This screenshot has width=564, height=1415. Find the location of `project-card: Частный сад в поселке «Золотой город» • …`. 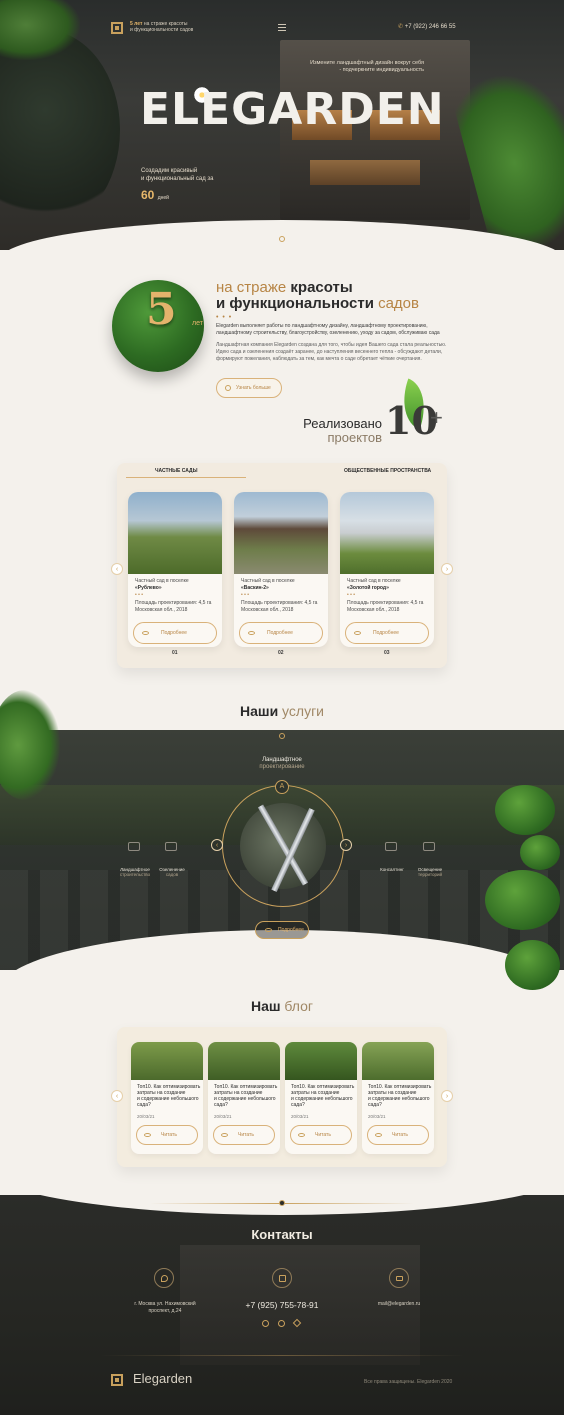

project-card: Частный сад в поселке «Золотой город» • … is located at coordinates (387, 569).